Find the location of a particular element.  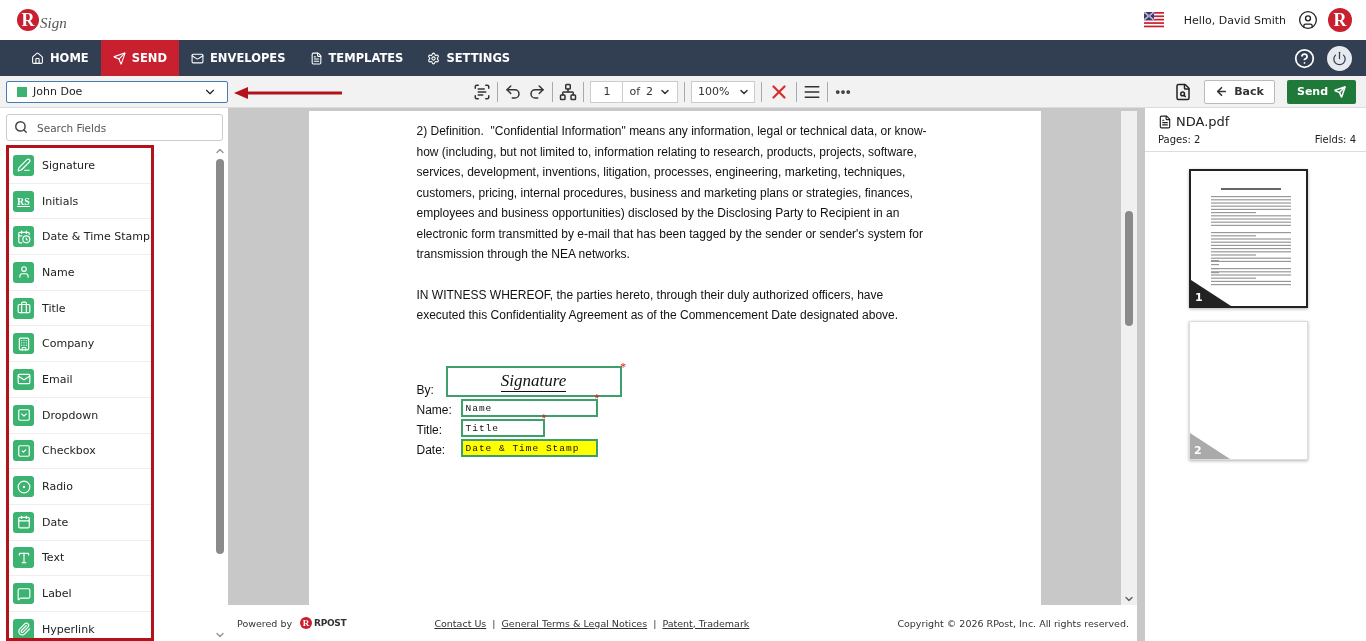

home-icon is located at coordinates (37, 58).